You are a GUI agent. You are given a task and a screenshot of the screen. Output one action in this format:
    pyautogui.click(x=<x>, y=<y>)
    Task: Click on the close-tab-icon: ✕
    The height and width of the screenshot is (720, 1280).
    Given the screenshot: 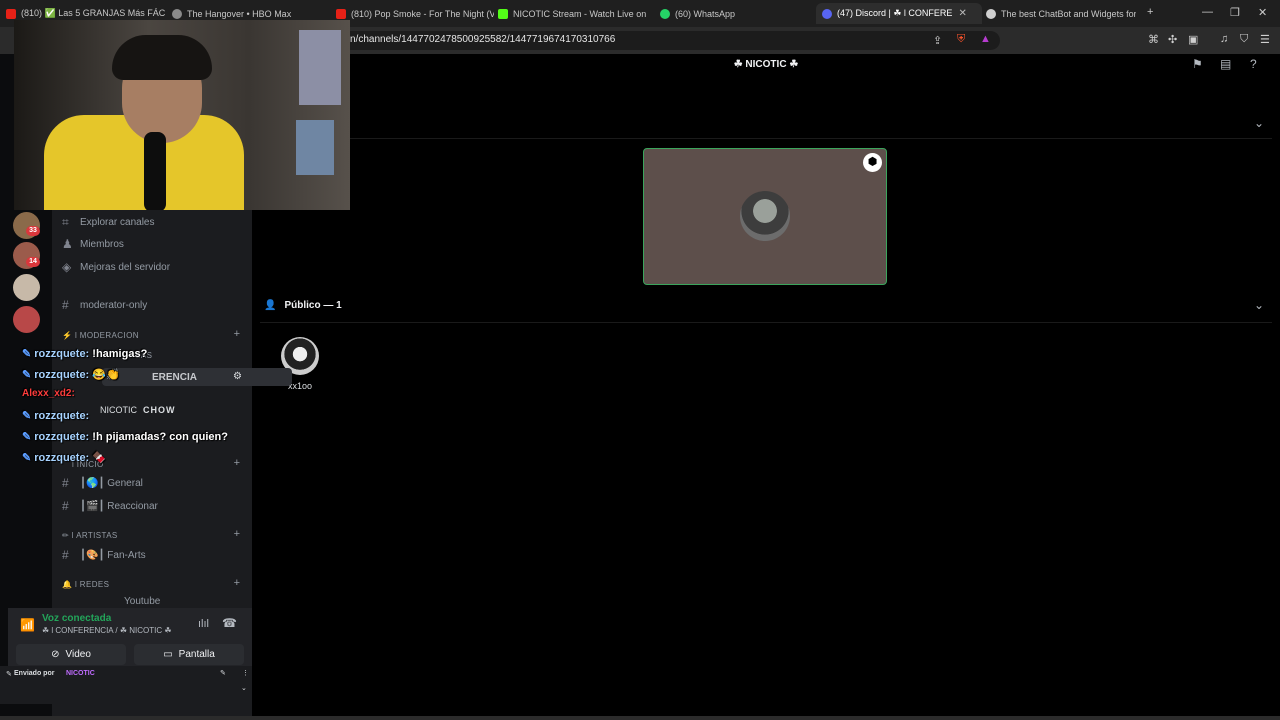 What is the action you would take?
    pyautogui.click(x=962, y=13)
    